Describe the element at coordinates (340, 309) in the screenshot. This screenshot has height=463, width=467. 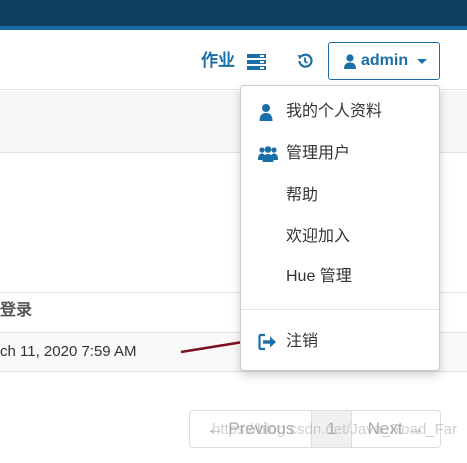
I see `menu-divider` at that location.